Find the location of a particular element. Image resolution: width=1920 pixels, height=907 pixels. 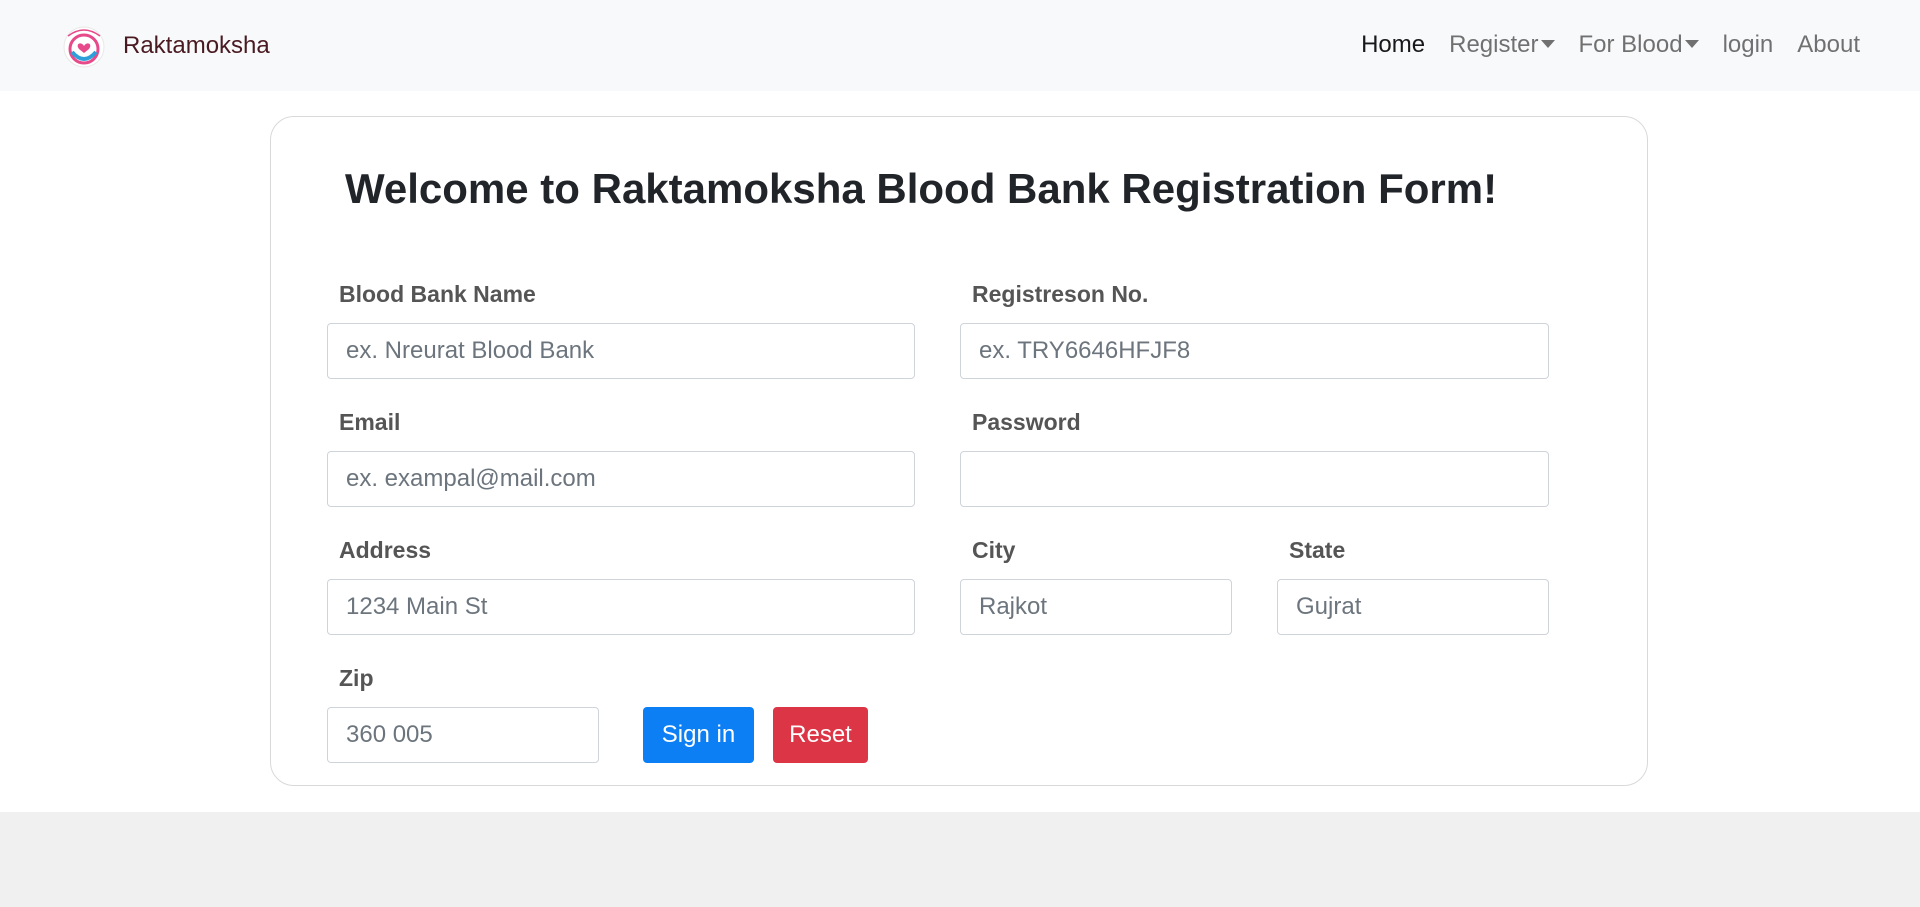

brand-link: Raktamoksha is located at coordinates (165, 46).